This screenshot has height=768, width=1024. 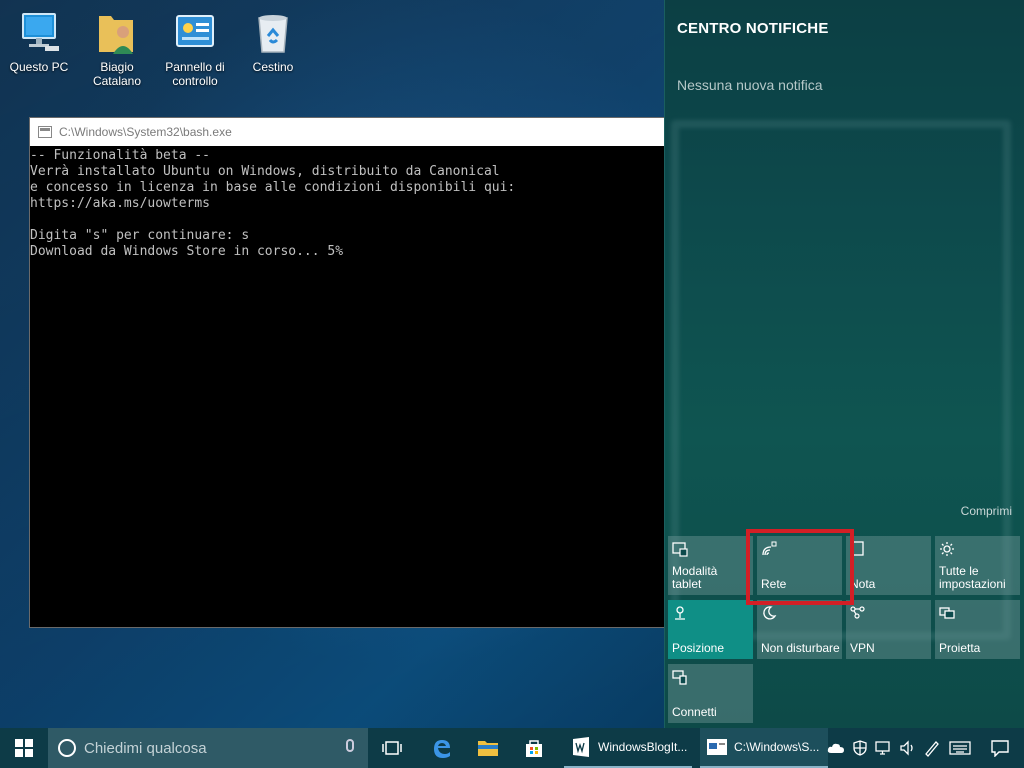 What do you see at coordinates (680, 677) in the screenshot?
I see `connect-icon` at bounding box center [680, 677].